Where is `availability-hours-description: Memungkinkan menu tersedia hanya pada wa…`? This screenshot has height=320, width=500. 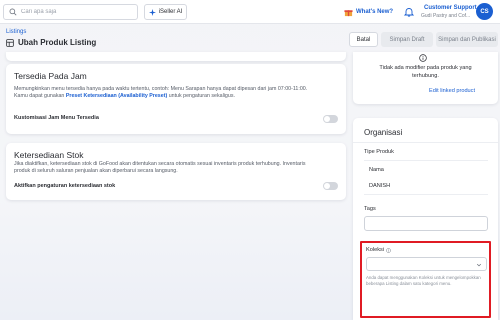
availability-hours-description: Memungkinkan menu tersedia hanya pada wa… is located at coordinates (176, 93).